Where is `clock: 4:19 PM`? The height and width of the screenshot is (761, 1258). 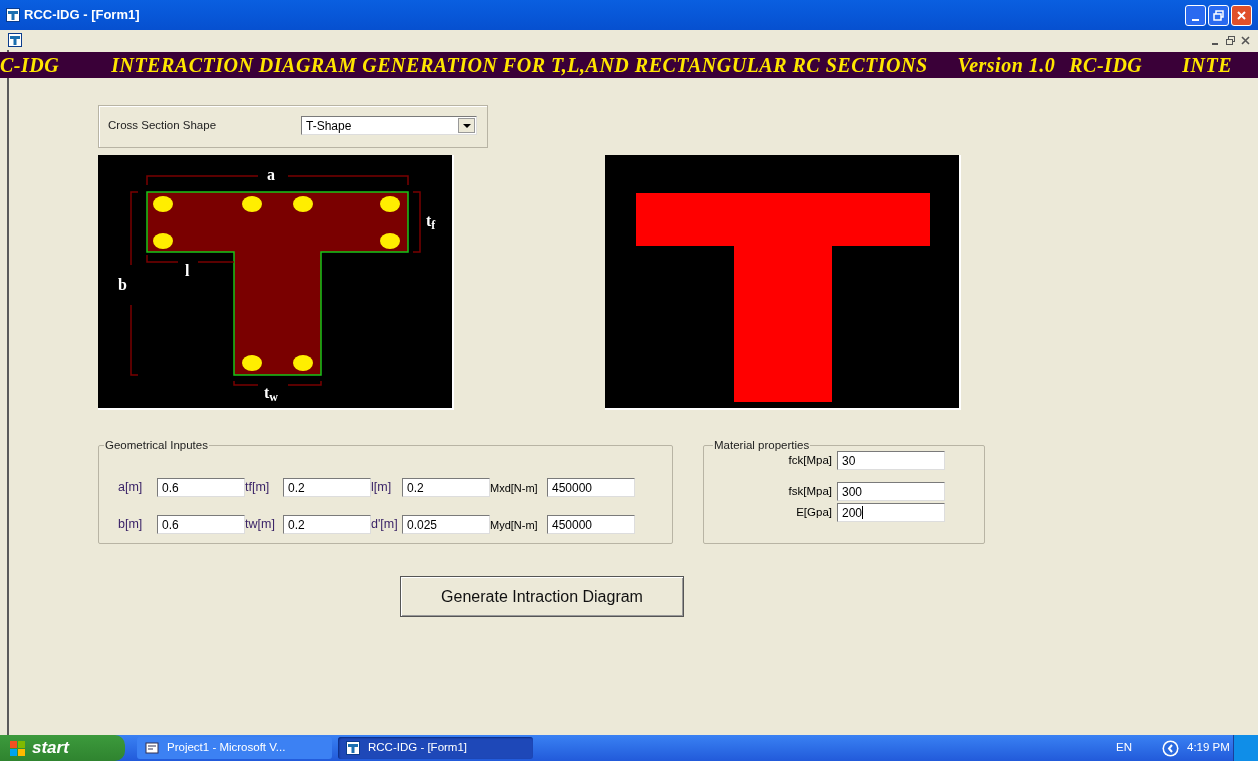
clock: 4:19 PM is located at coordinates (1208, 748).